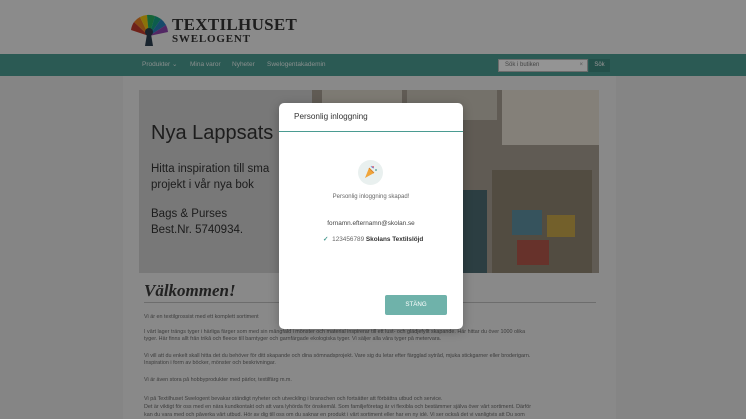 Image resolution: width=746 pixels, height=419 pixels. I want to click on organization-row: ✓ 123456789 Skolans Textilslöjd, so click(373, 239).